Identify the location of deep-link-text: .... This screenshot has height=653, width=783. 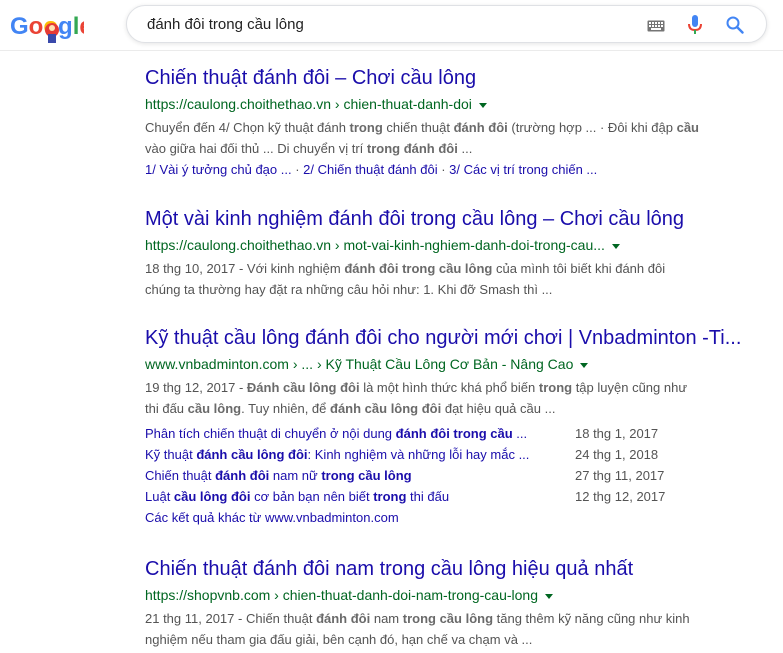
(520, 433).